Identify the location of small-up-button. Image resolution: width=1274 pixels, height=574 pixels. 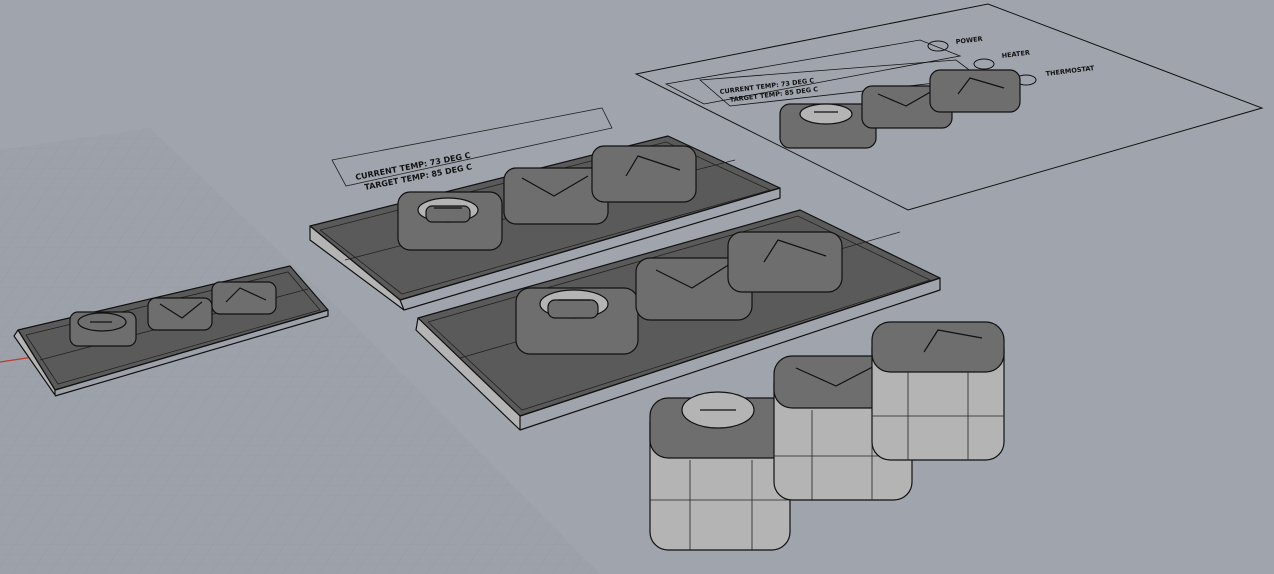
(244, 298).